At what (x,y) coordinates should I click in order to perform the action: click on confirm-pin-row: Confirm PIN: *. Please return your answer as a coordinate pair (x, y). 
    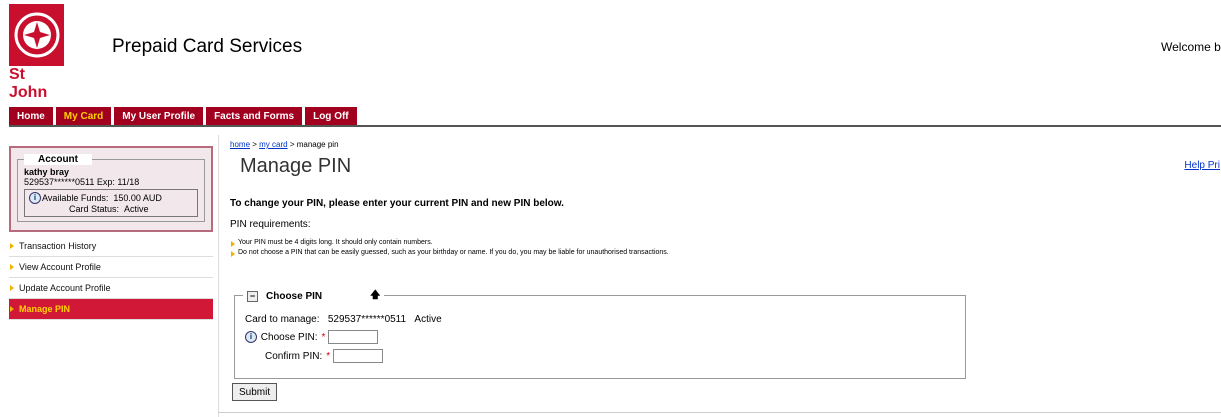
    Looking at the image, I should click on (324, 356).